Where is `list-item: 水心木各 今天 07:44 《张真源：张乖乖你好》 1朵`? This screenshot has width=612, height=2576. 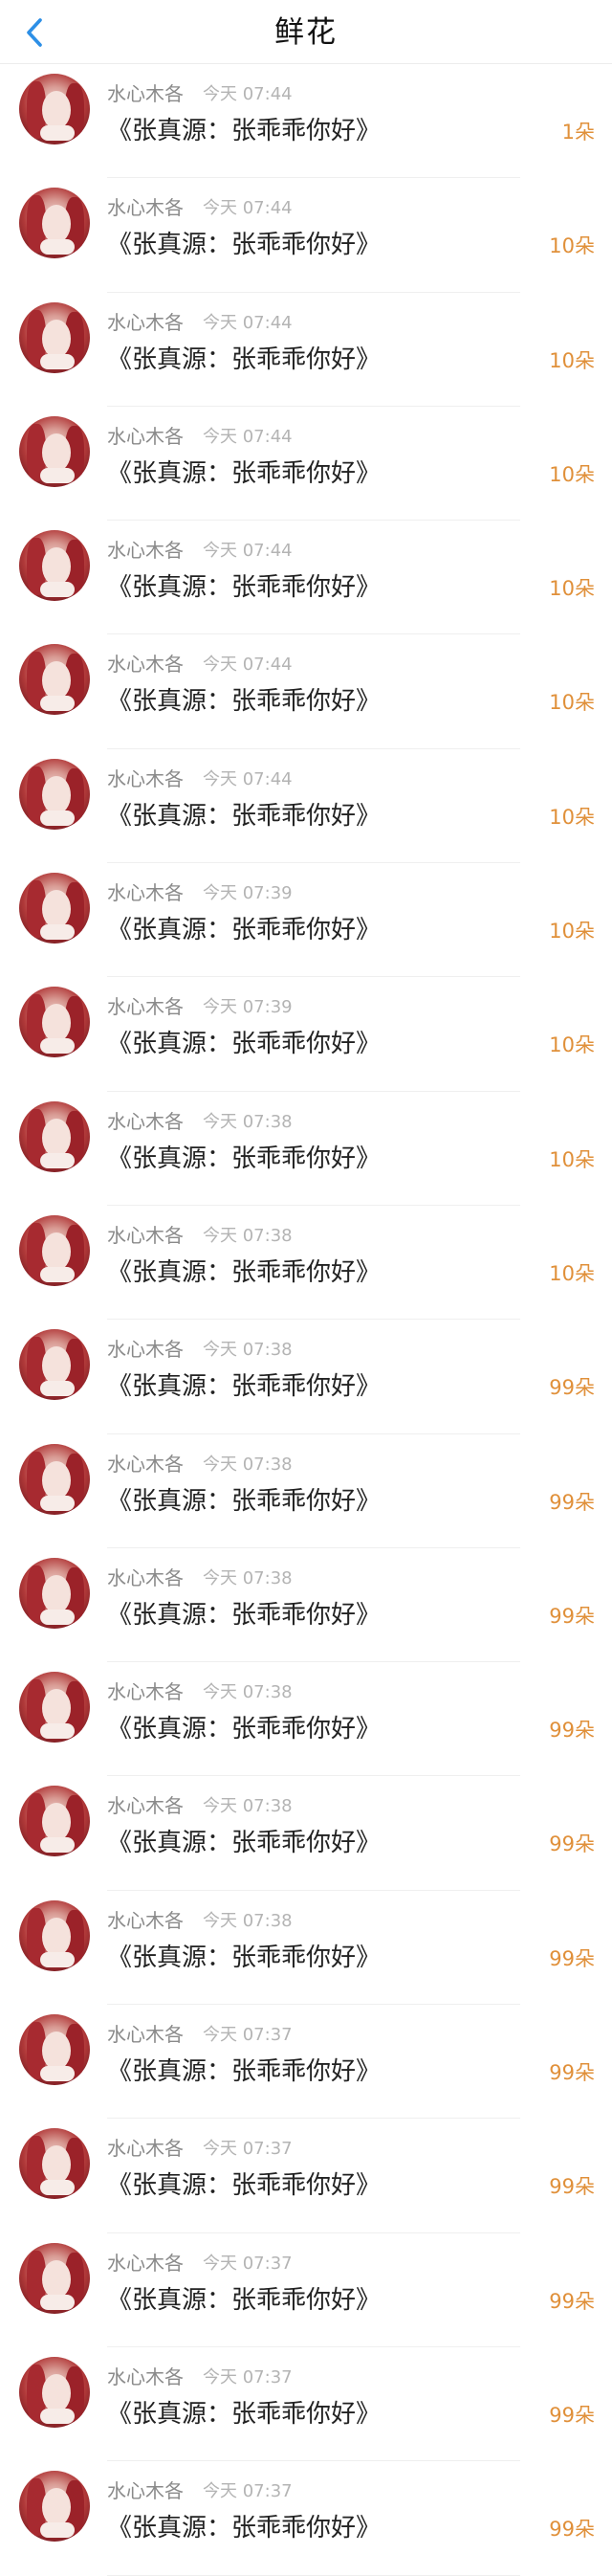
list-item: 水心木各 今天 07:44 《张真源：张乖乖你好》 1朵 is located at coordinates (306, 121).